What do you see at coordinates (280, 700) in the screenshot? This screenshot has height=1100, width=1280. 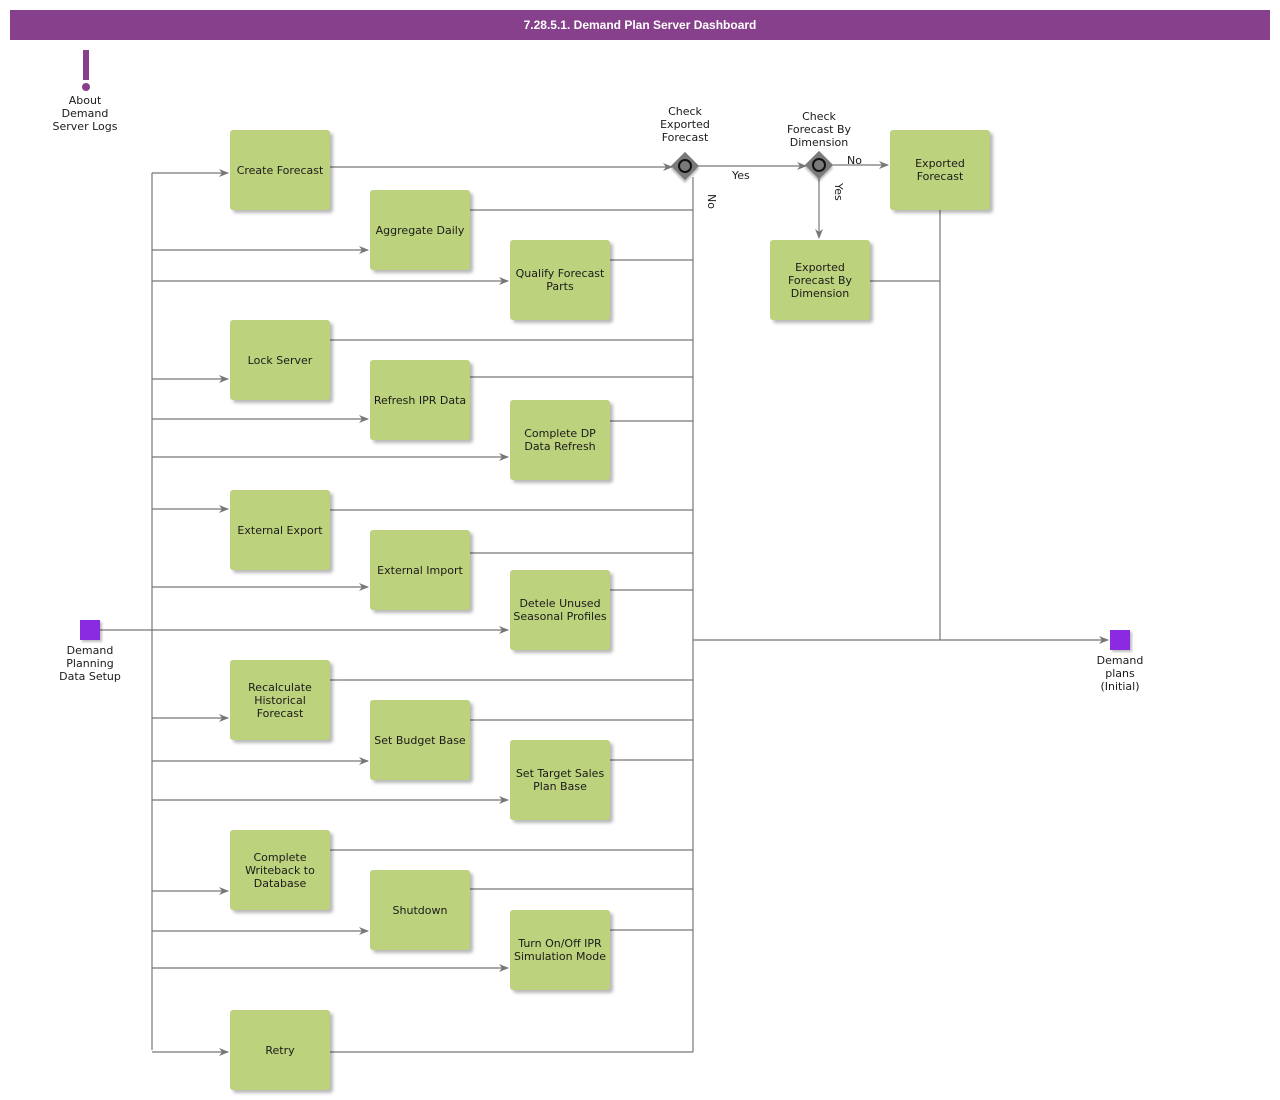 I see `task-recalculate-historical-forecast: Recalculate Historical Forecast` at bounding box center [280, 700].